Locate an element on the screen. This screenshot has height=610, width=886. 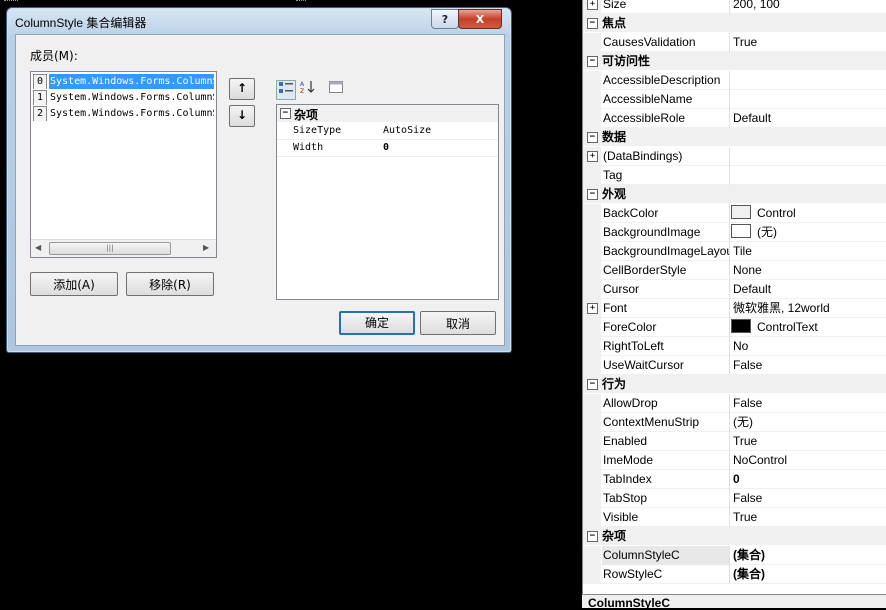
property-row: BackgroundImageLayout Tile is located at coordinates (734, 251).